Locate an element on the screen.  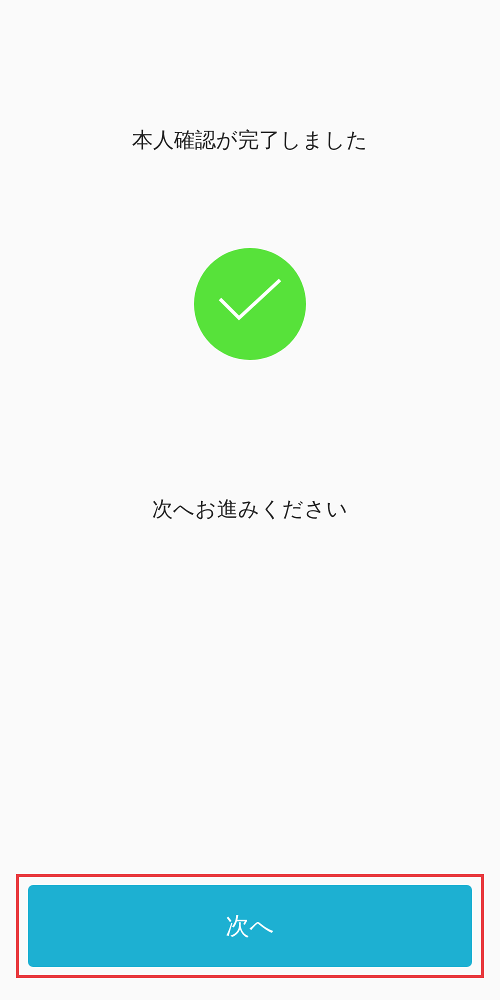
page-title: 本人確認が完了しました is located at coordinates (250, 140).